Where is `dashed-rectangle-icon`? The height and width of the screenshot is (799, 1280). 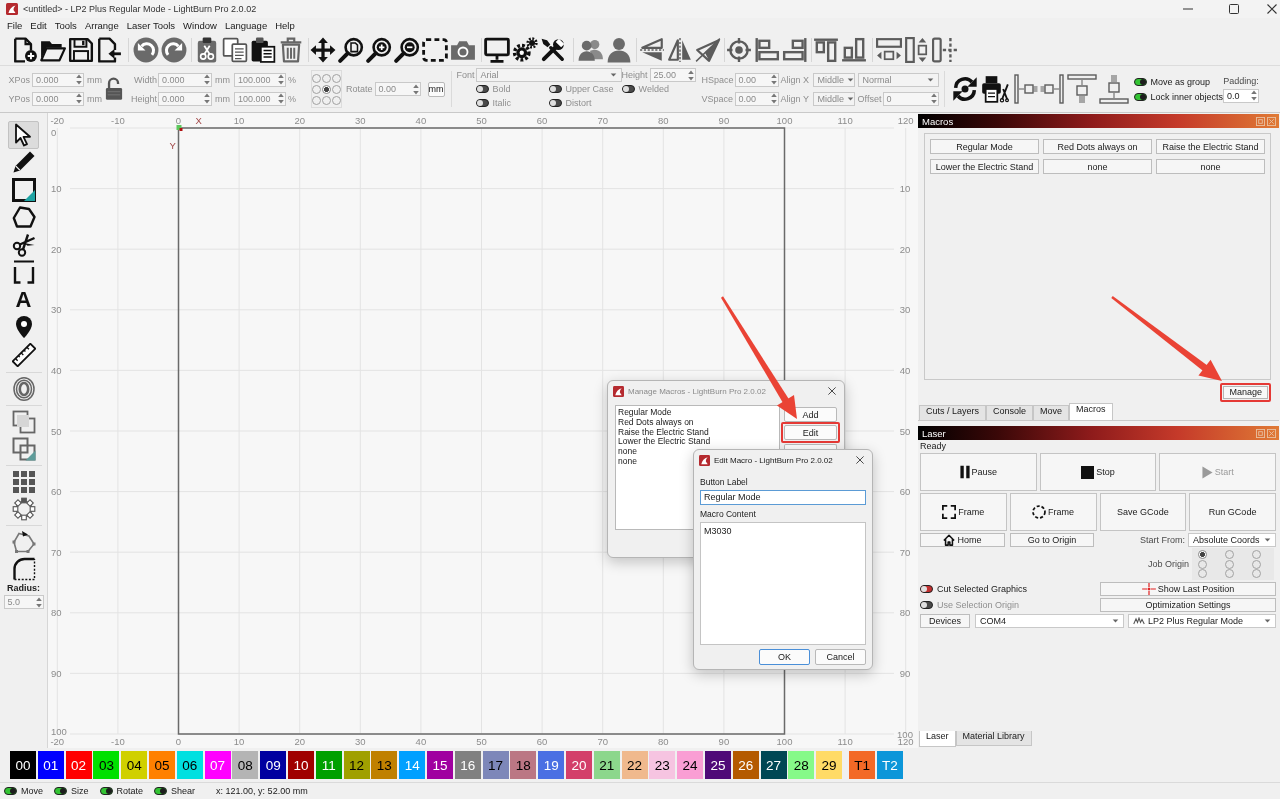
dashed-rectangle-icon is located at coordinates (435, 49).